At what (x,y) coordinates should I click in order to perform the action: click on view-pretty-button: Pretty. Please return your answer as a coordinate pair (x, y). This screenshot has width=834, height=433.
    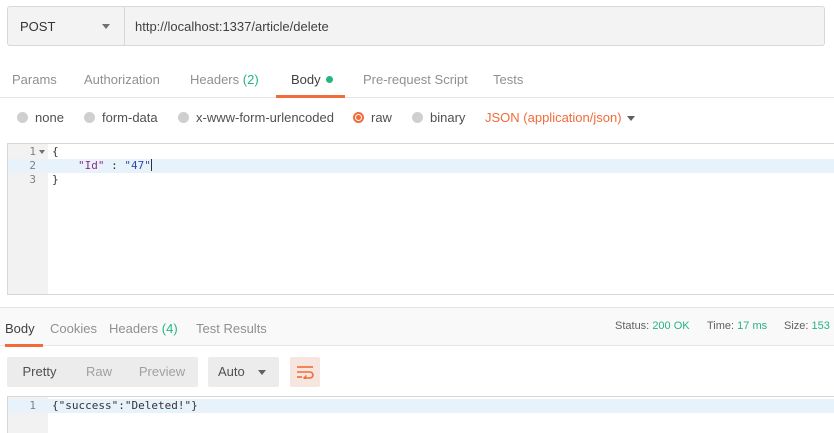
    Looking at the image, I should click on (39, 372).